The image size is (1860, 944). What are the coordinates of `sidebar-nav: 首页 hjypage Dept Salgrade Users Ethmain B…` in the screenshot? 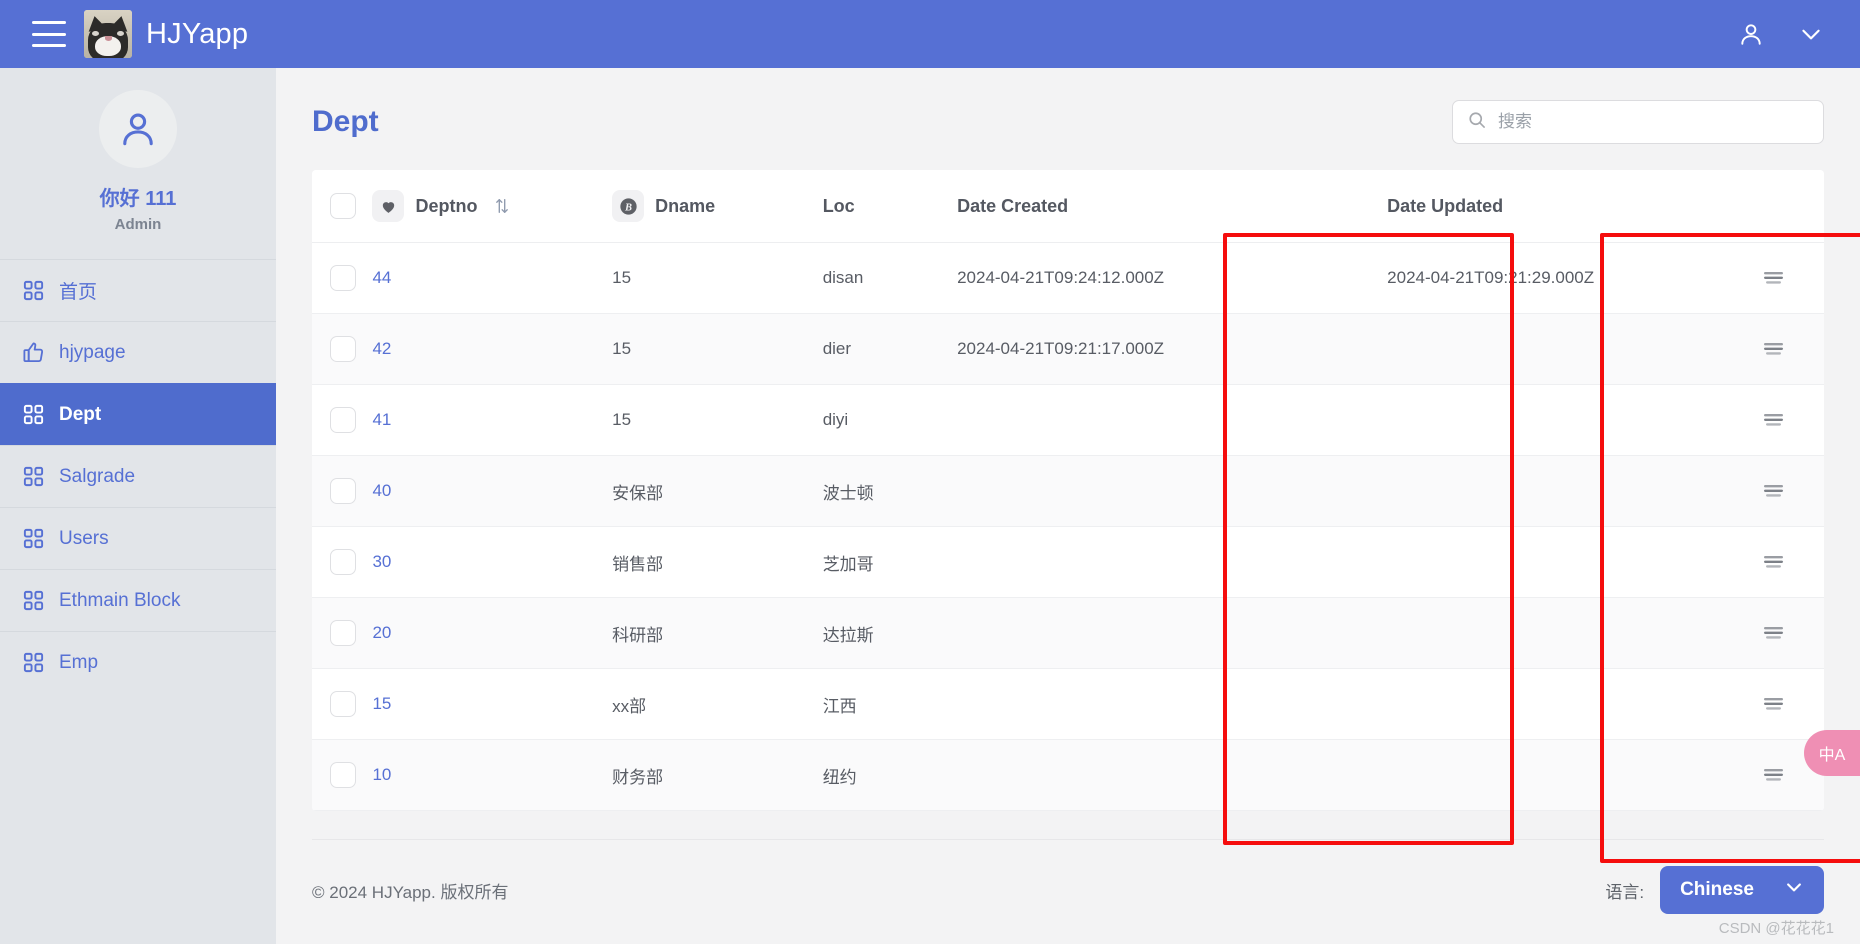 It's located at (138, 476).